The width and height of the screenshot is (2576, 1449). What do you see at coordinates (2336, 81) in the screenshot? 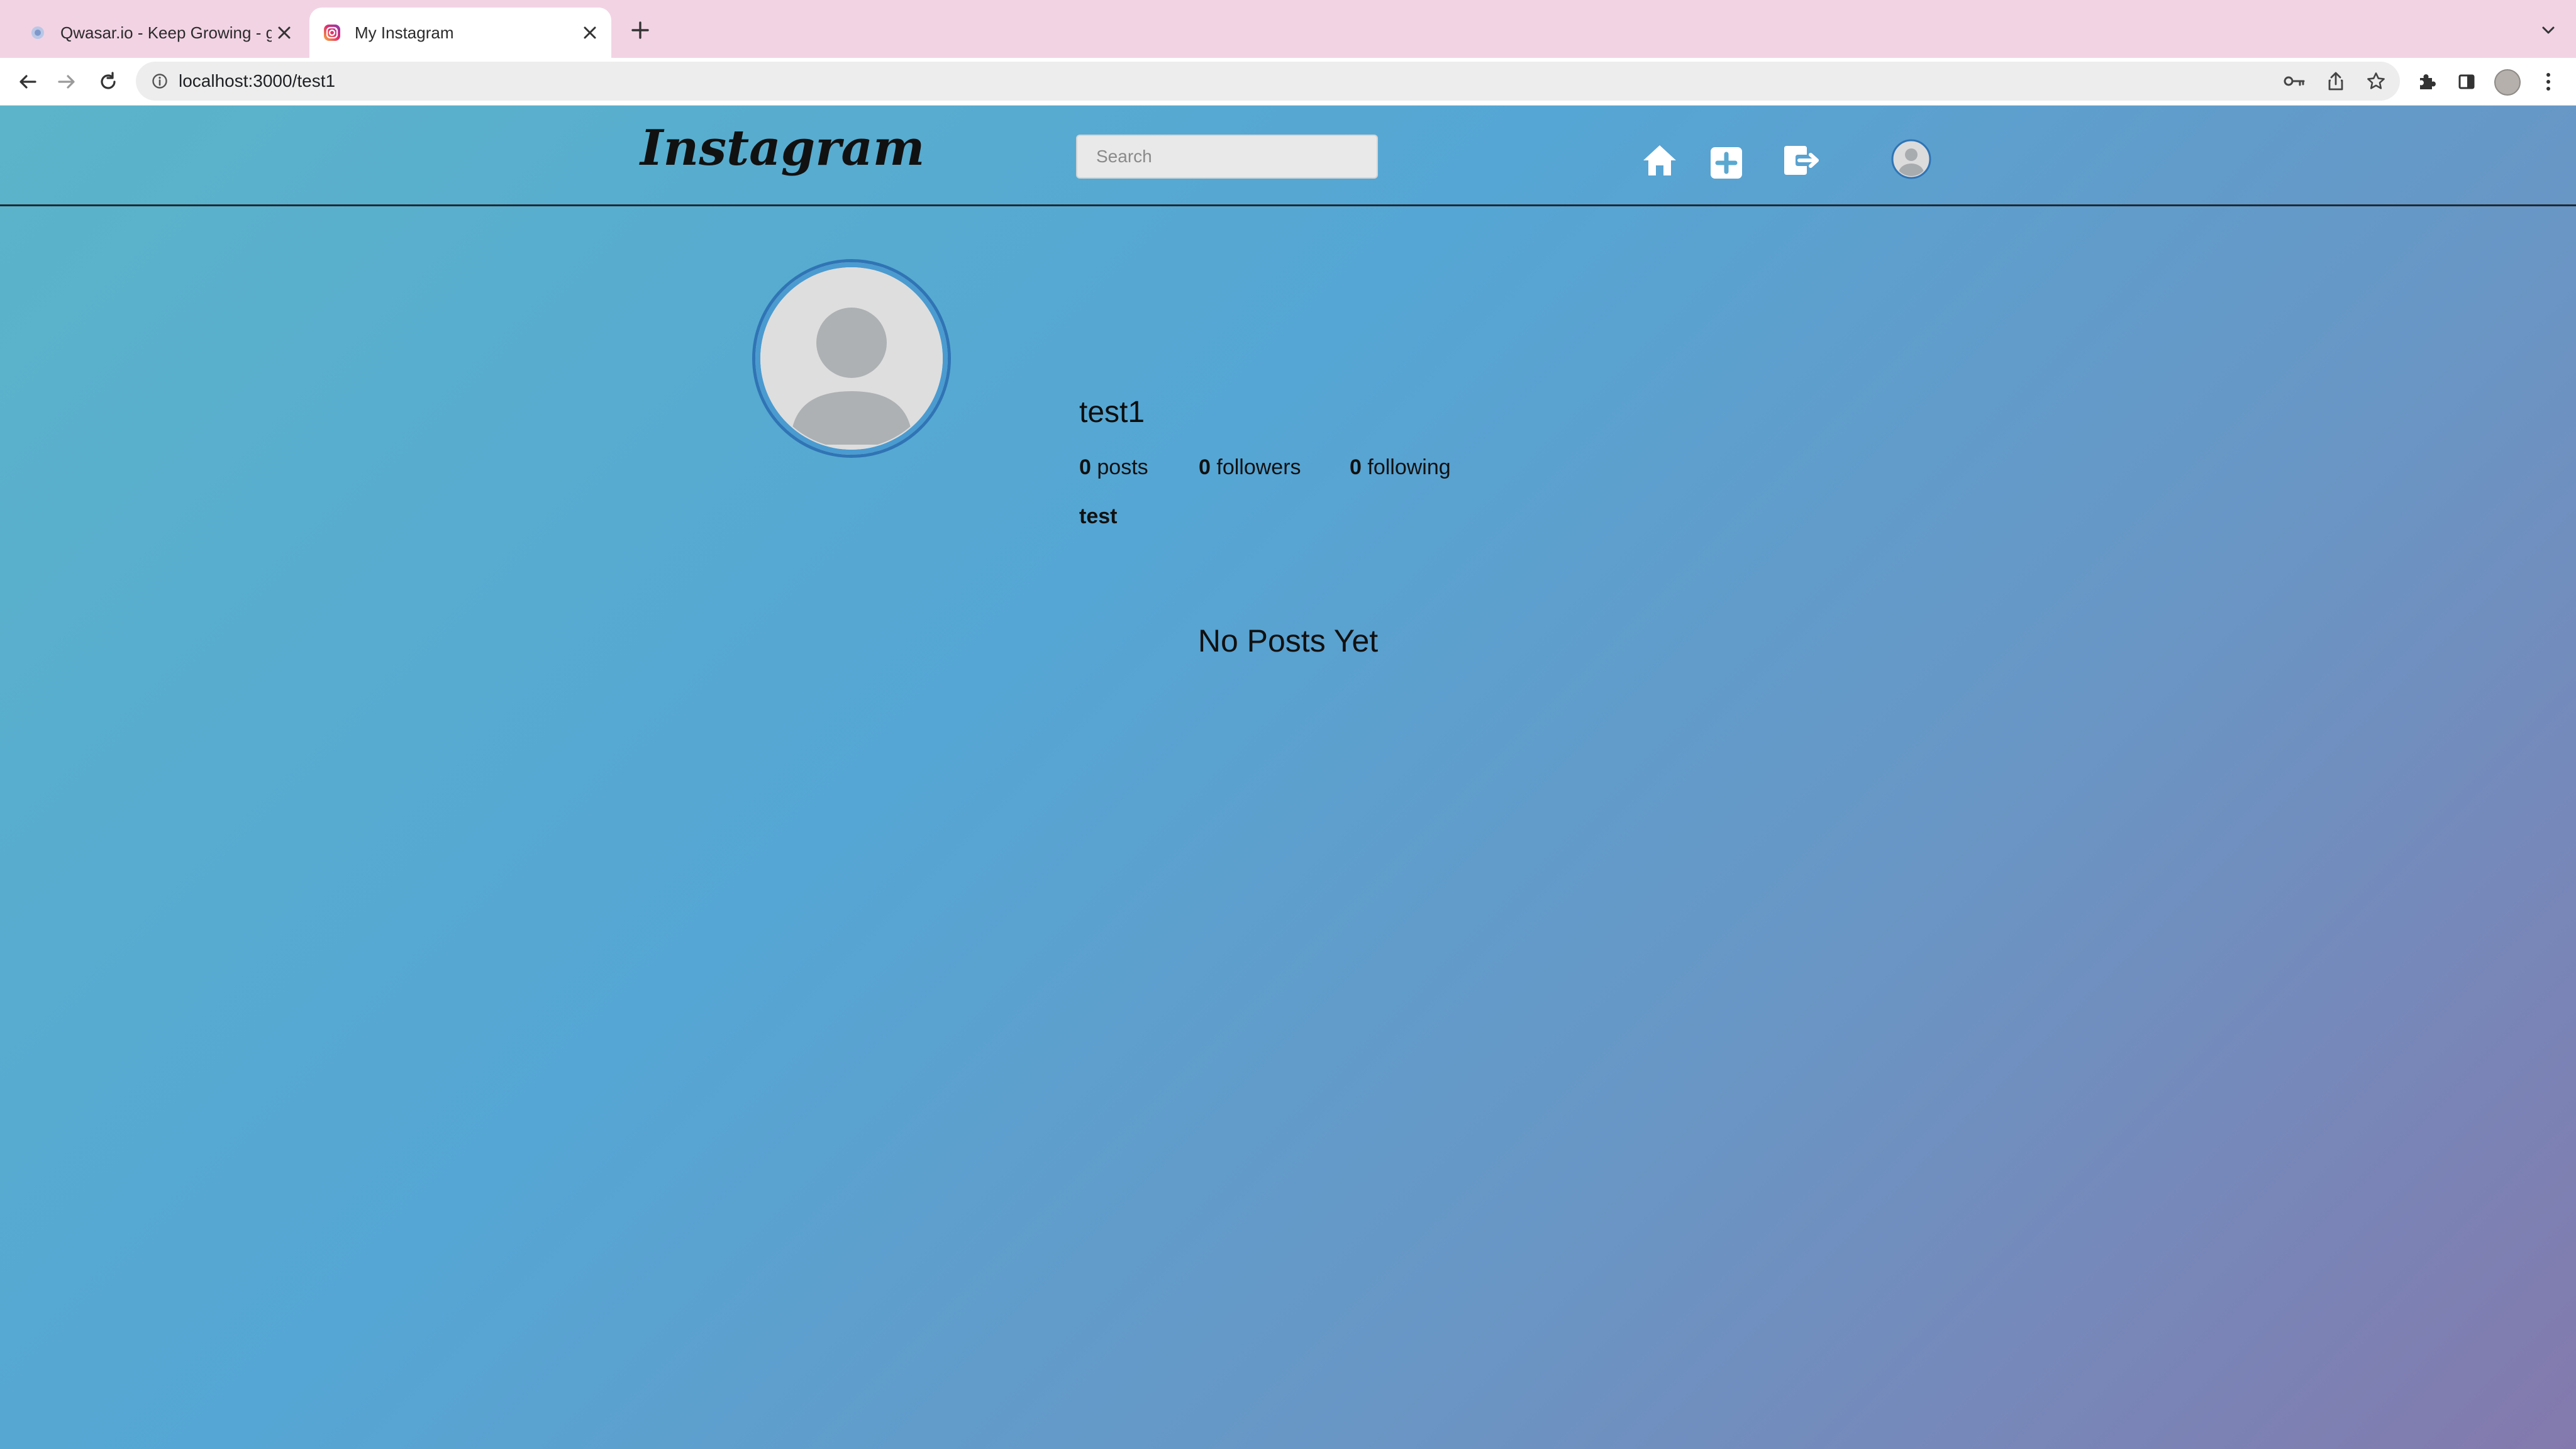
I see `share-icon` at bounding box center [2336, 81].